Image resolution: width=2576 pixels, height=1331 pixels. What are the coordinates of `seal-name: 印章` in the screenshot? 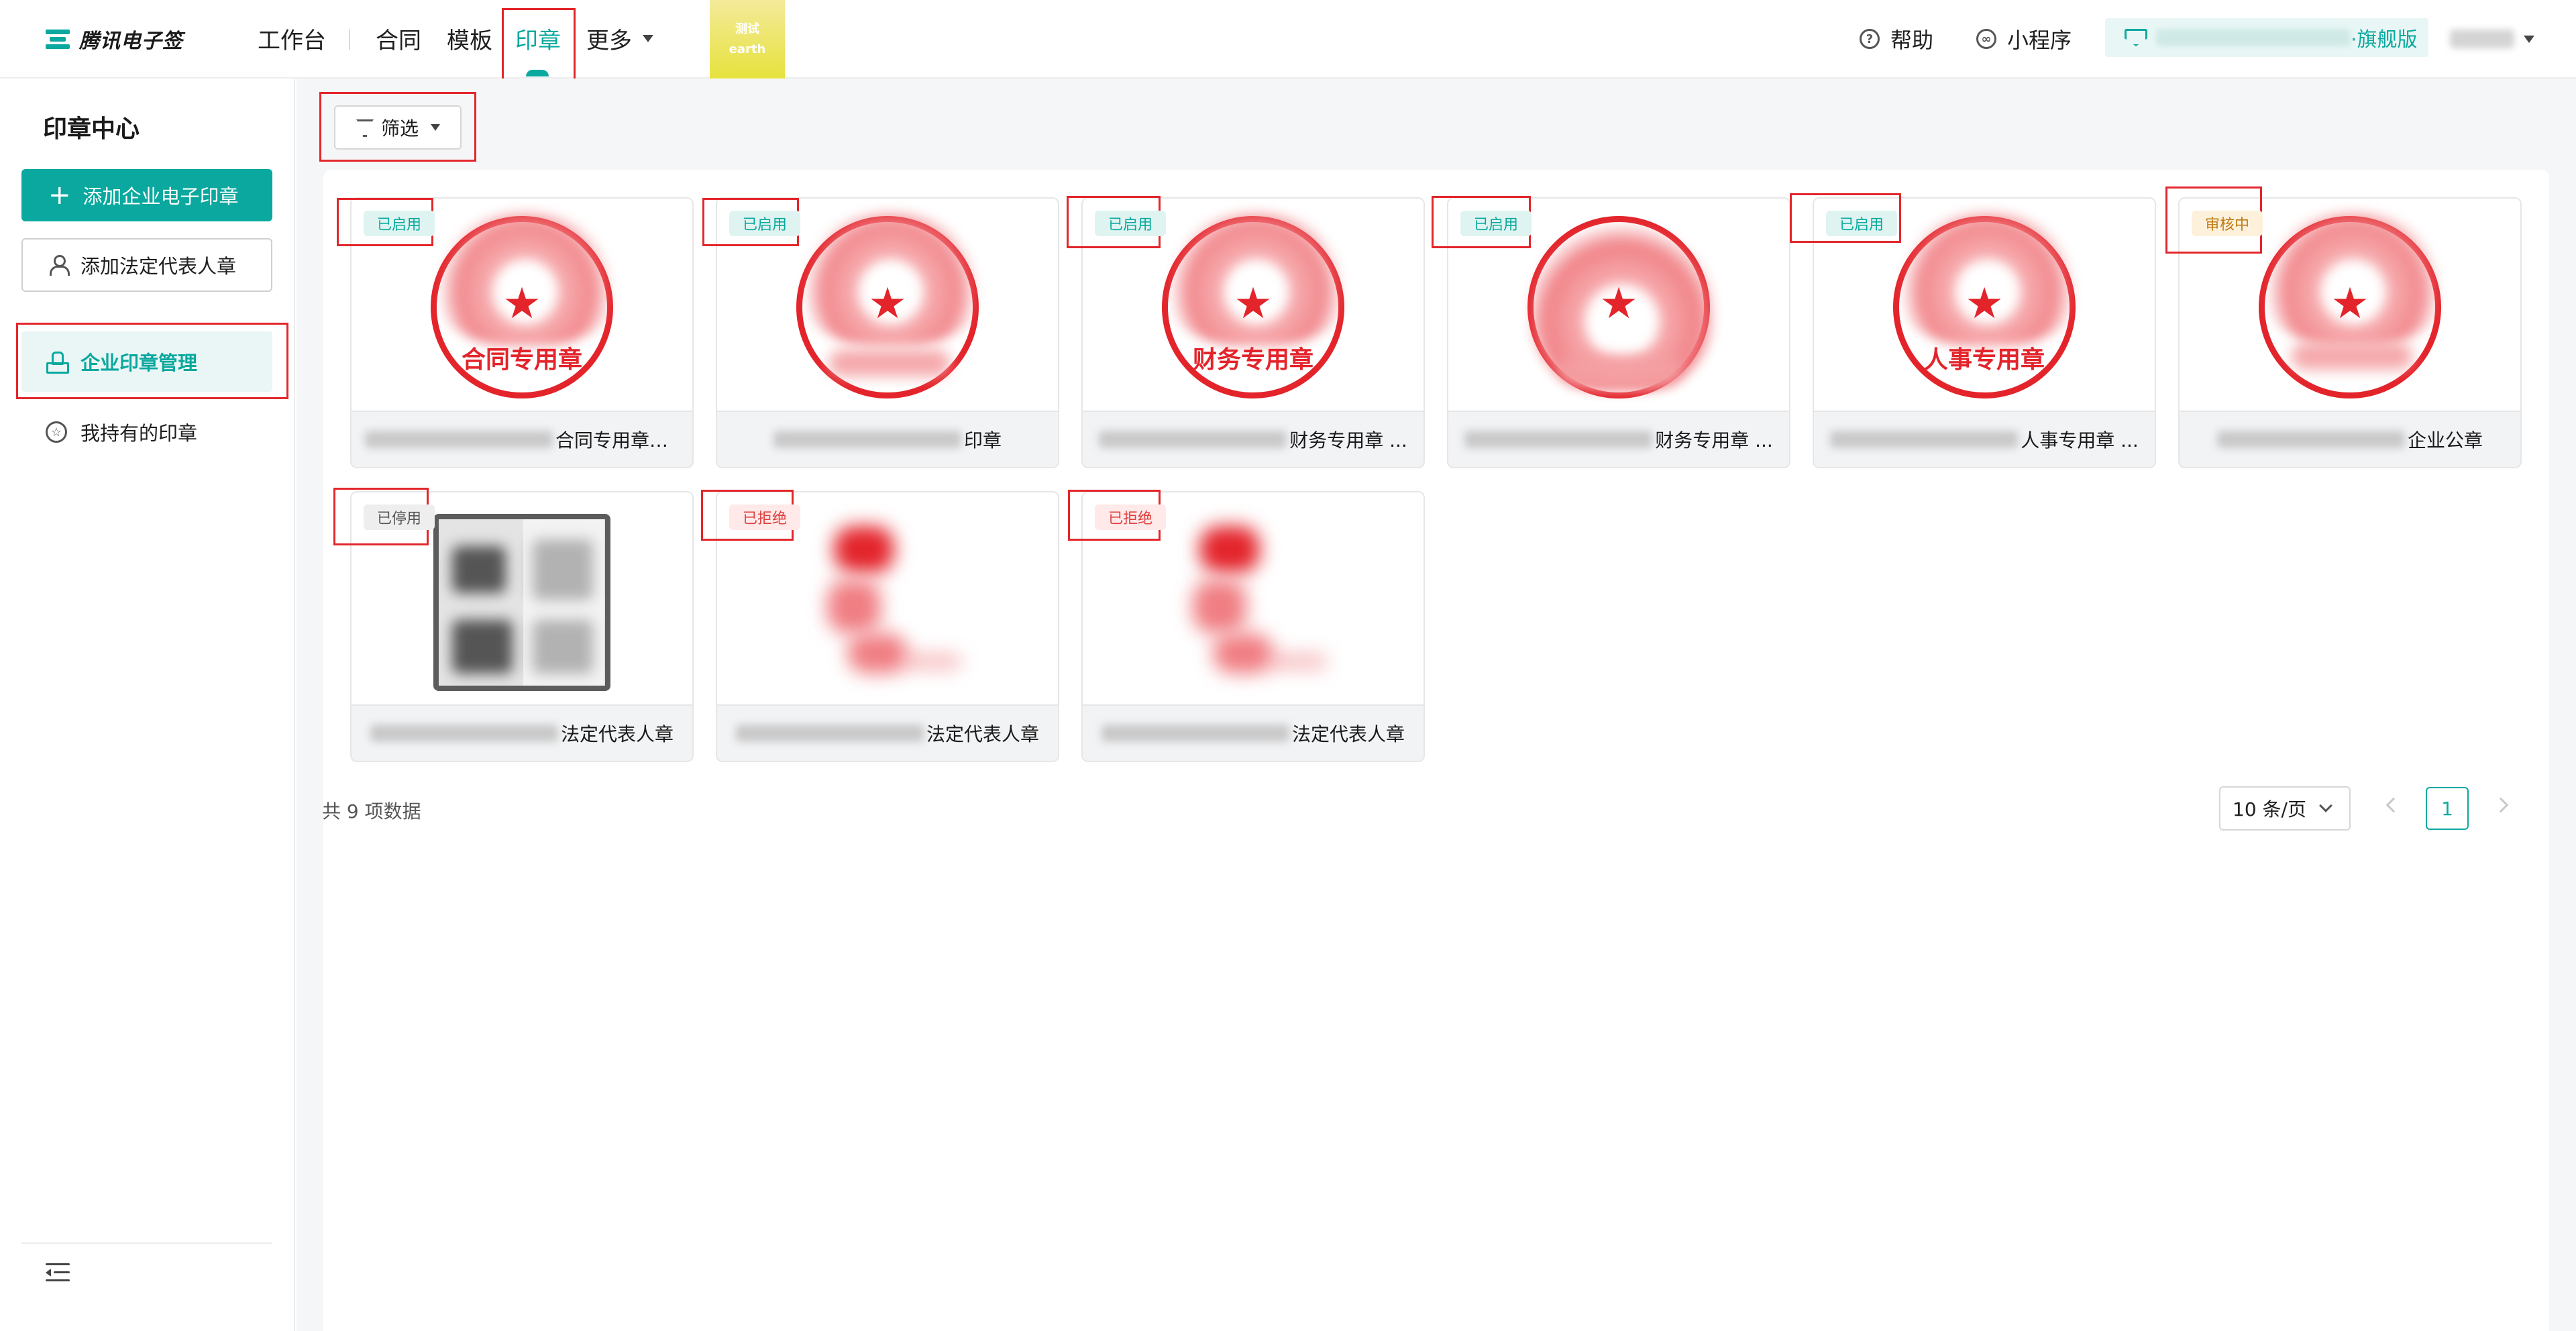 It's located at (887, 439).